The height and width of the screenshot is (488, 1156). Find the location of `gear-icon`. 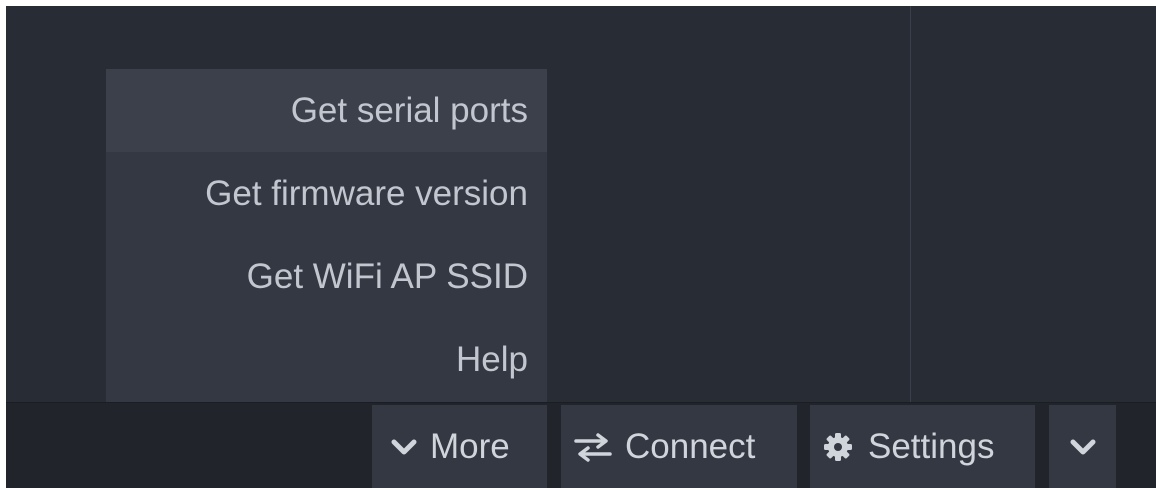

gear-icon is located at coordinates (838, 447).